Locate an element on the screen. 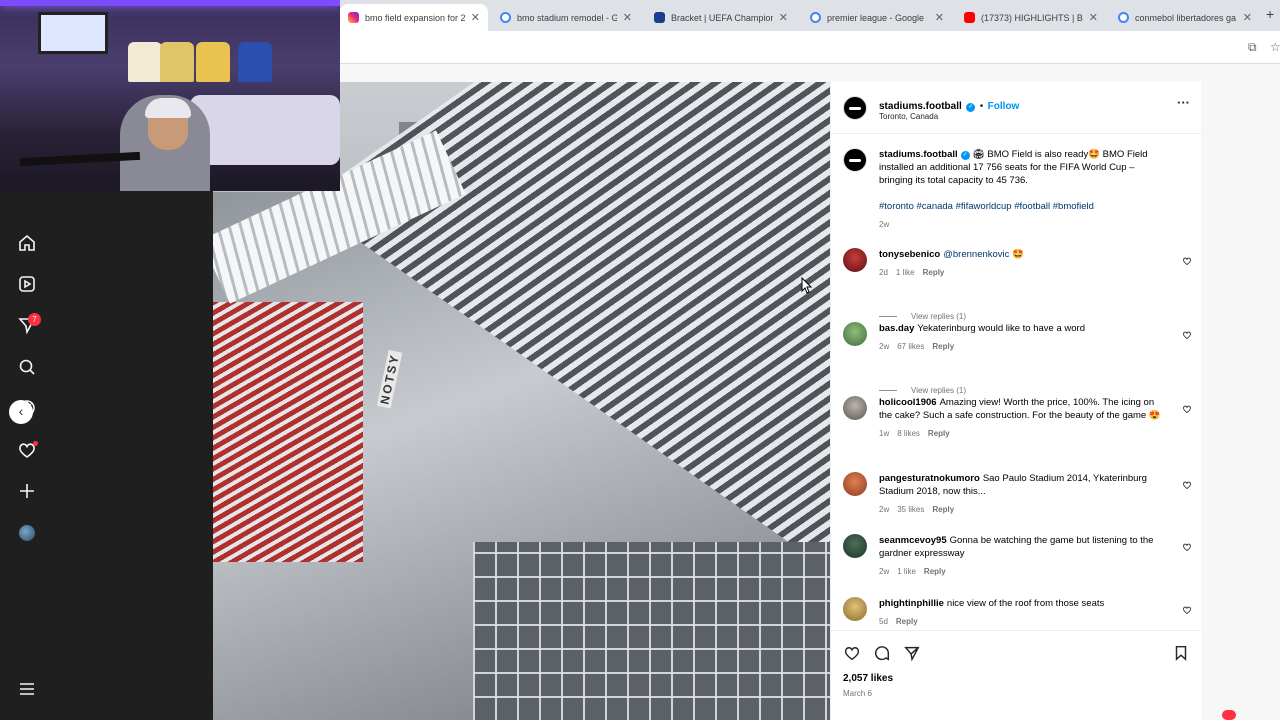 The width and height of the screenshot is (1280, 720). scaffolding is located at coordinates (651, 631).